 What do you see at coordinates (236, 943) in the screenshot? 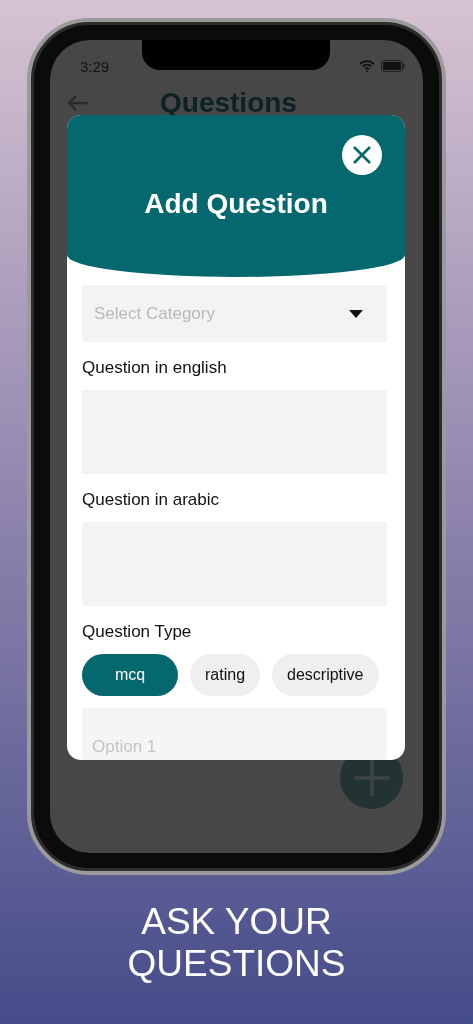
I see `caption: ASK YOUR QUESTIONS` at bounding box center [236, 943].